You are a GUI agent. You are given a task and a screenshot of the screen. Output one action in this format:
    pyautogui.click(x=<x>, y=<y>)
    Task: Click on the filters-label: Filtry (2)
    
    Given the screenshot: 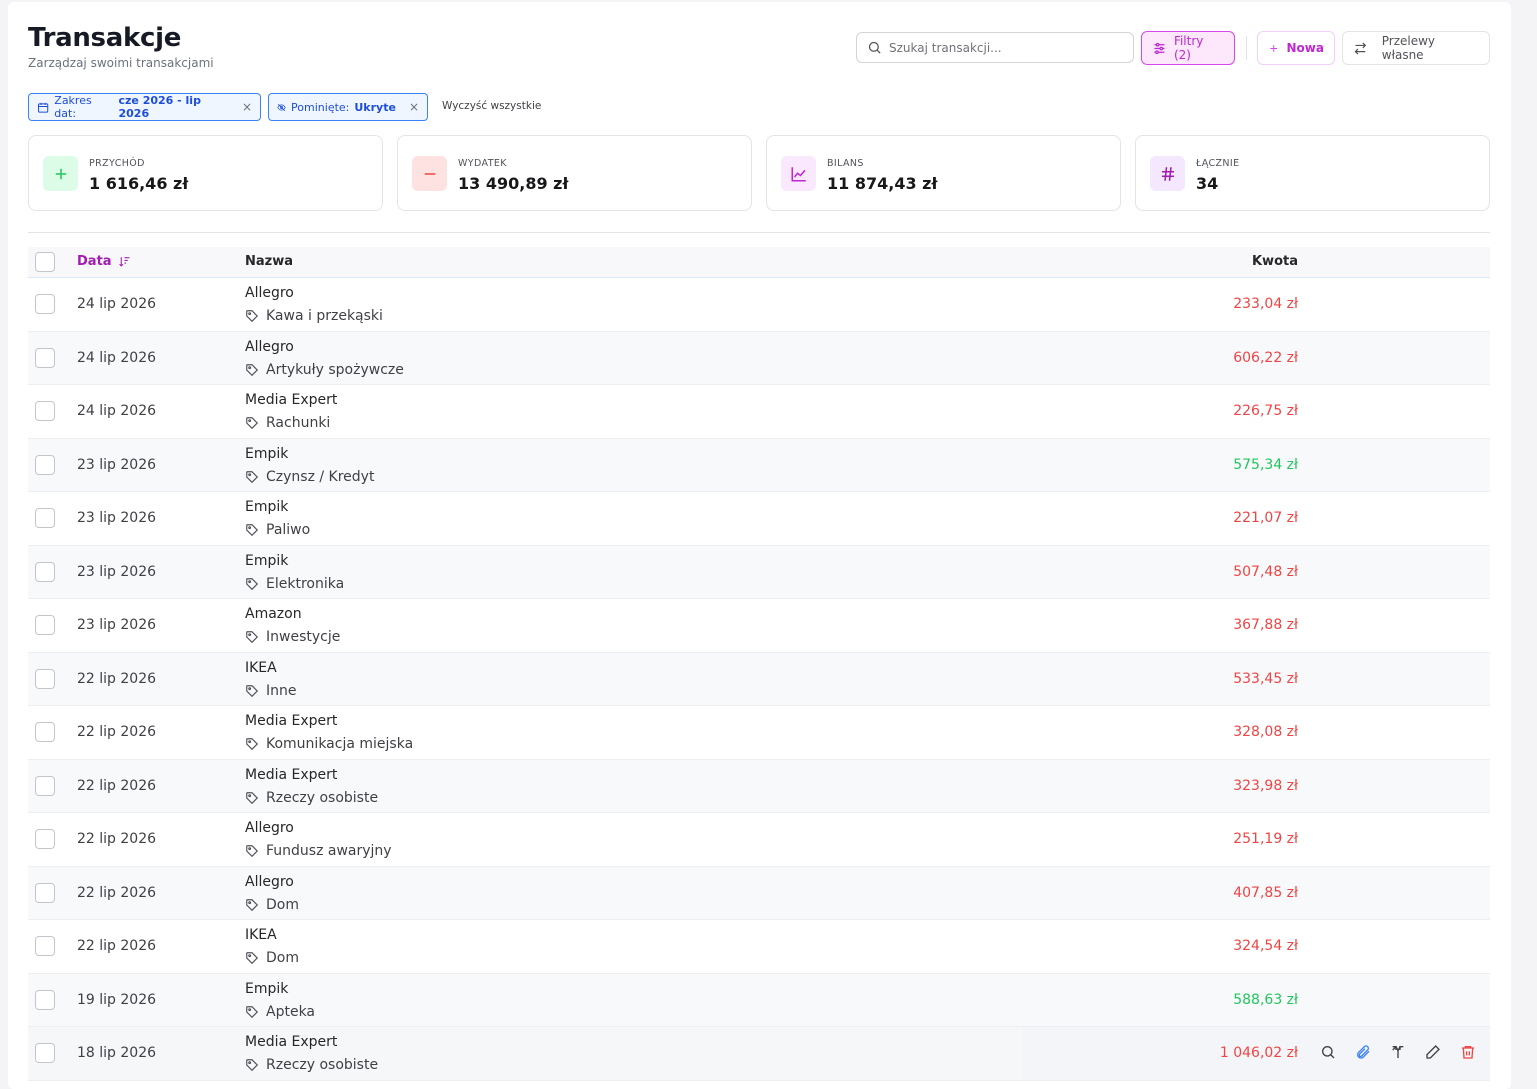 What is the action you would take?
    pyautogui.click(x=1188, y=48)
    